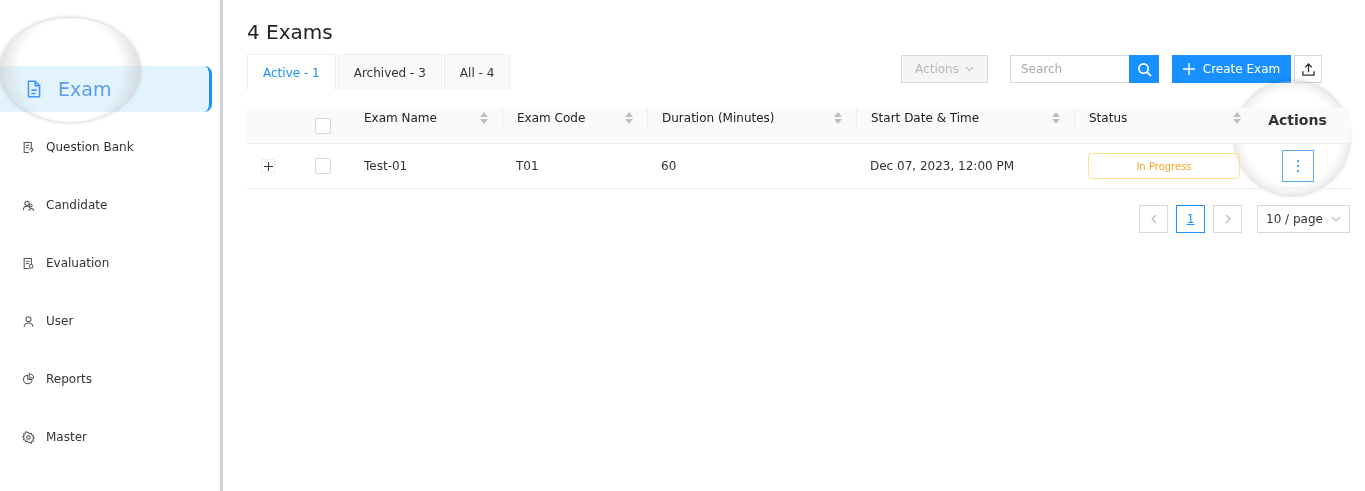  What do you see at coordinates (28, 379) in the screenshot?
I see `pie-chart-icon` at bounding box center [28, 379].